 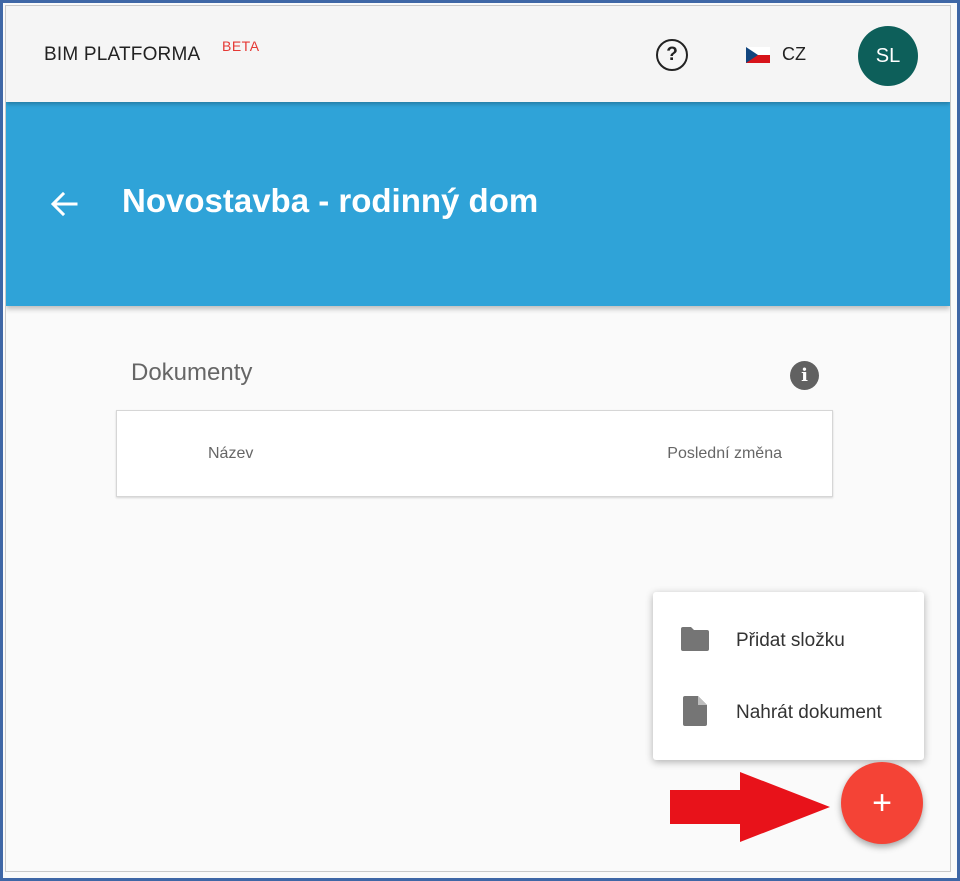 I want to click on menu-item-label: Nahrát dokument, so click(x=809, y=712).